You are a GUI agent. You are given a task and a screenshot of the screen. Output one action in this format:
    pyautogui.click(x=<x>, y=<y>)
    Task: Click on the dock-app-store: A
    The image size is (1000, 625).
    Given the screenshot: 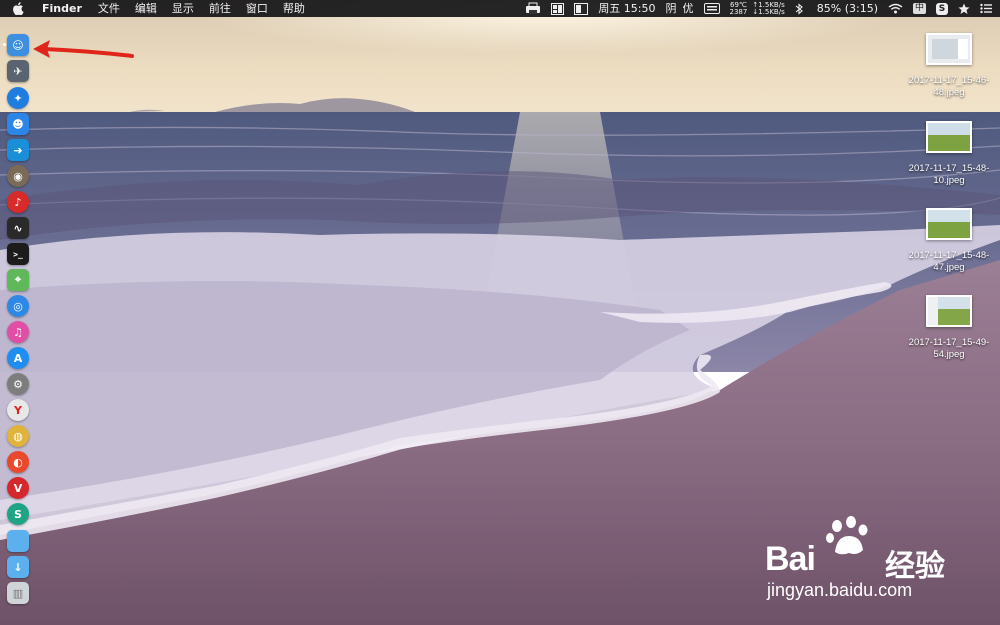 What is the action you would take?
    pyautogui.click(x=18, y=358)
    